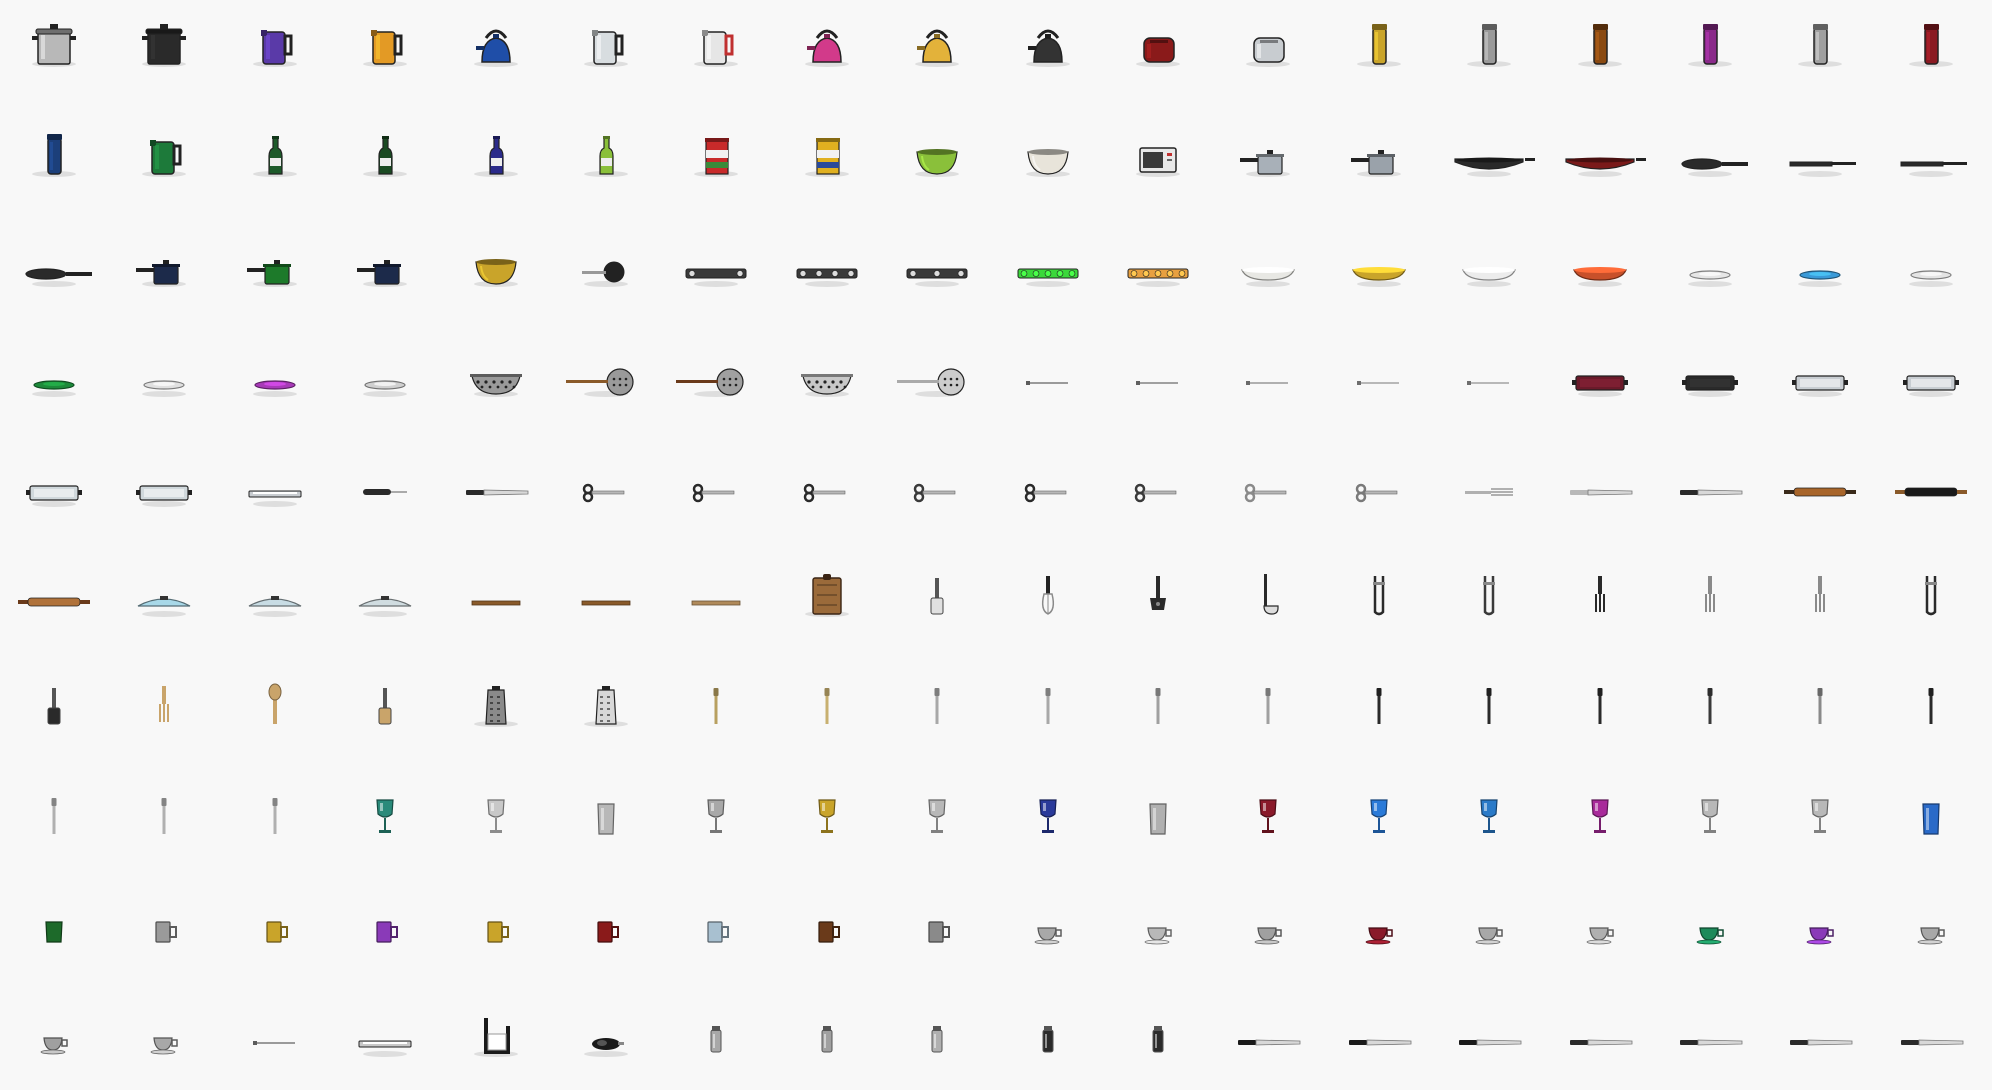  What do you see at coordinates (1048, 936) in the screenshot?
I see `teacup-icon-graphic` at bounding box center [1048, 936].